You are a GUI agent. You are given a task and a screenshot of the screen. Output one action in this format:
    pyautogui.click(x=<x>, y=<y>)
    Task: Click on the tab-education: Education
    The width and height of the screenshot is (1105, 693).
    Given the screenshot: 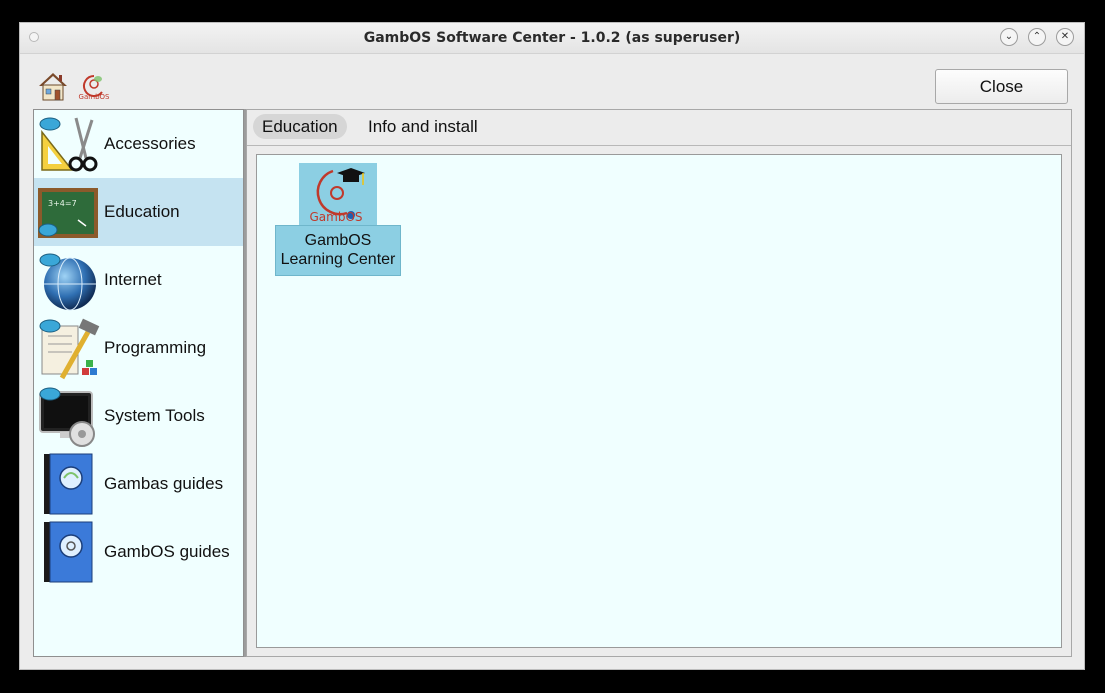 What is the action you would take?
    pyautogui.click(x=300, y=126)
    